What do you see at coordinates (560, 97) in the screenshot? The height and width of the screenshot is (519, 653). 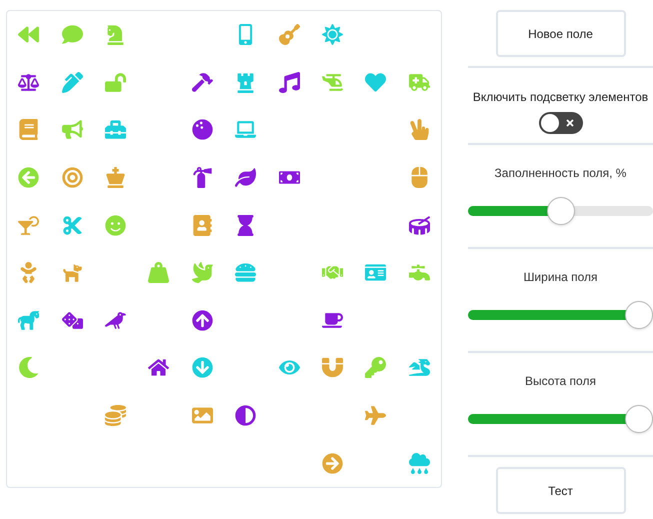 I see `toggle-label: Включить подсветку элементов` at bounding box center [560, 97].